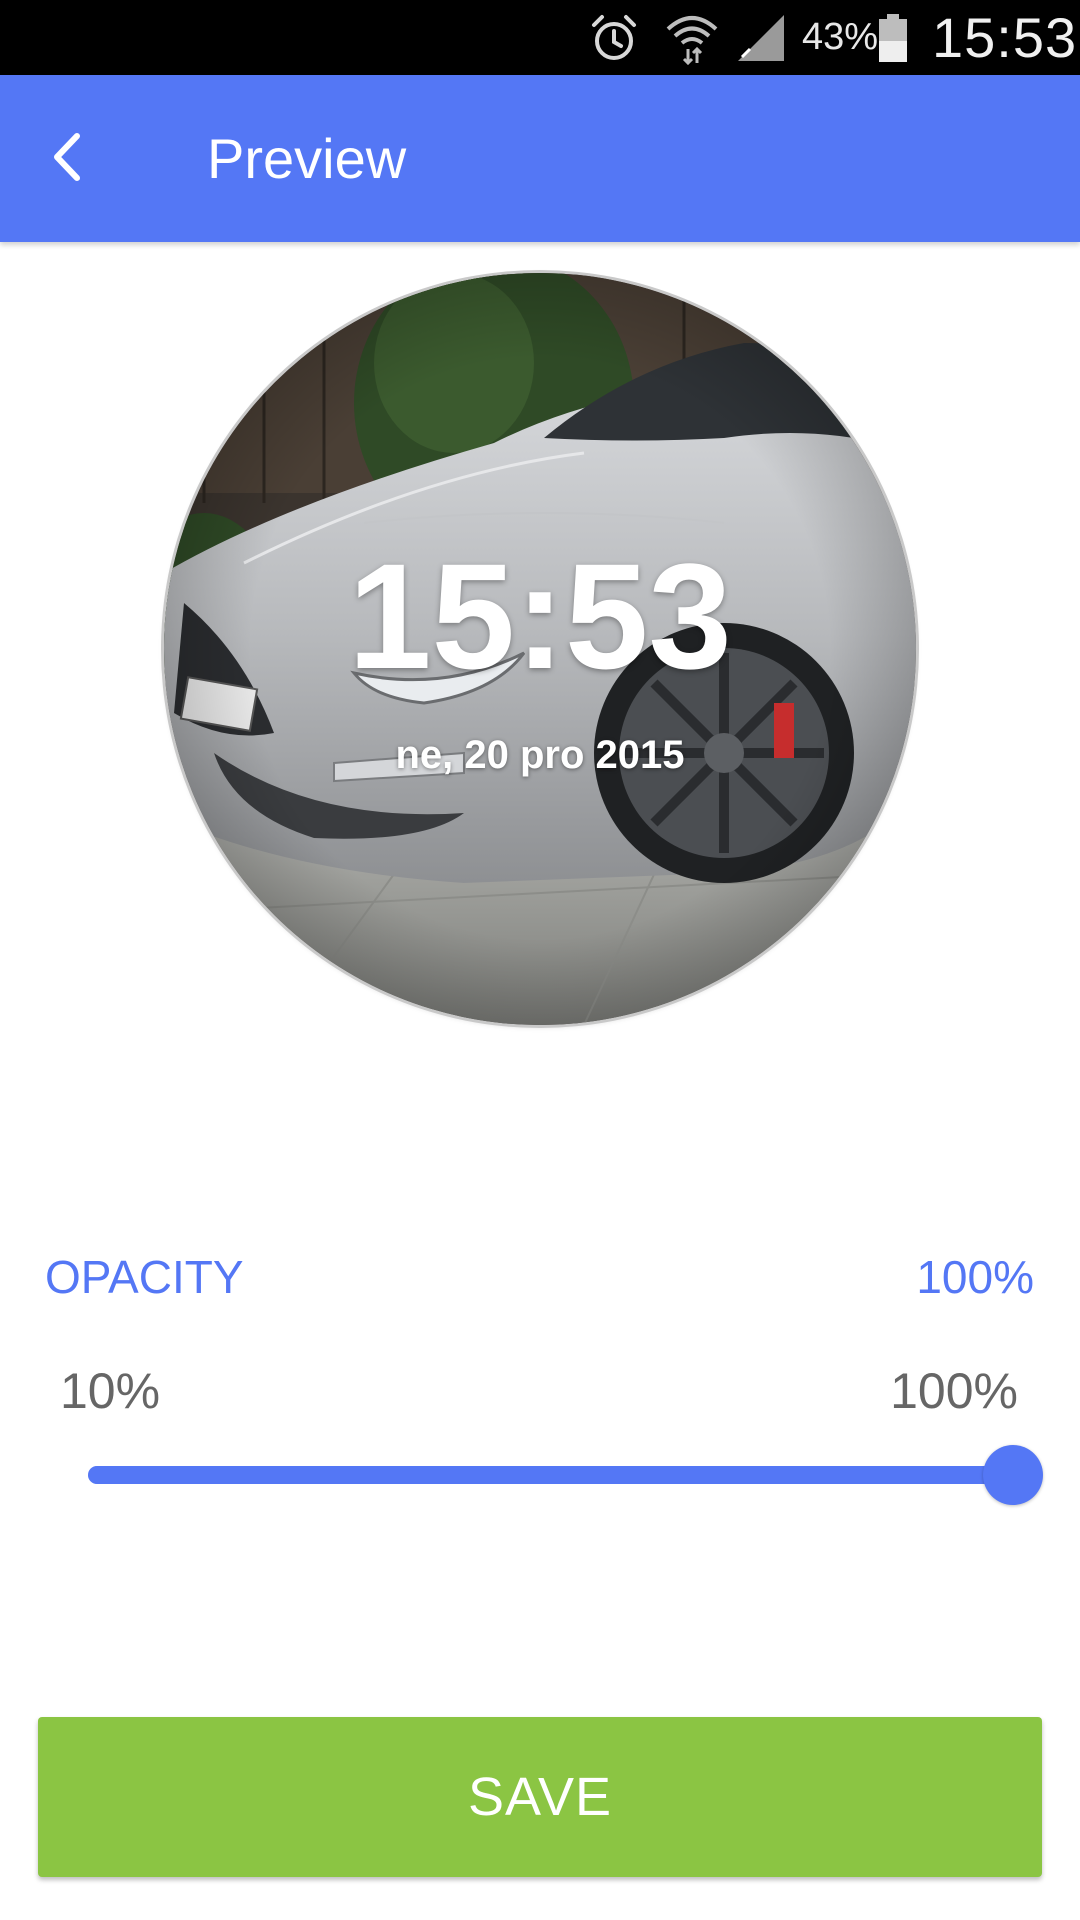 The height and width of the screenshot is (1920, 1080). What do you see at coordinates (761, 37) in the screenshot?
I see `signal-icon` at bounding box center [761, 37].